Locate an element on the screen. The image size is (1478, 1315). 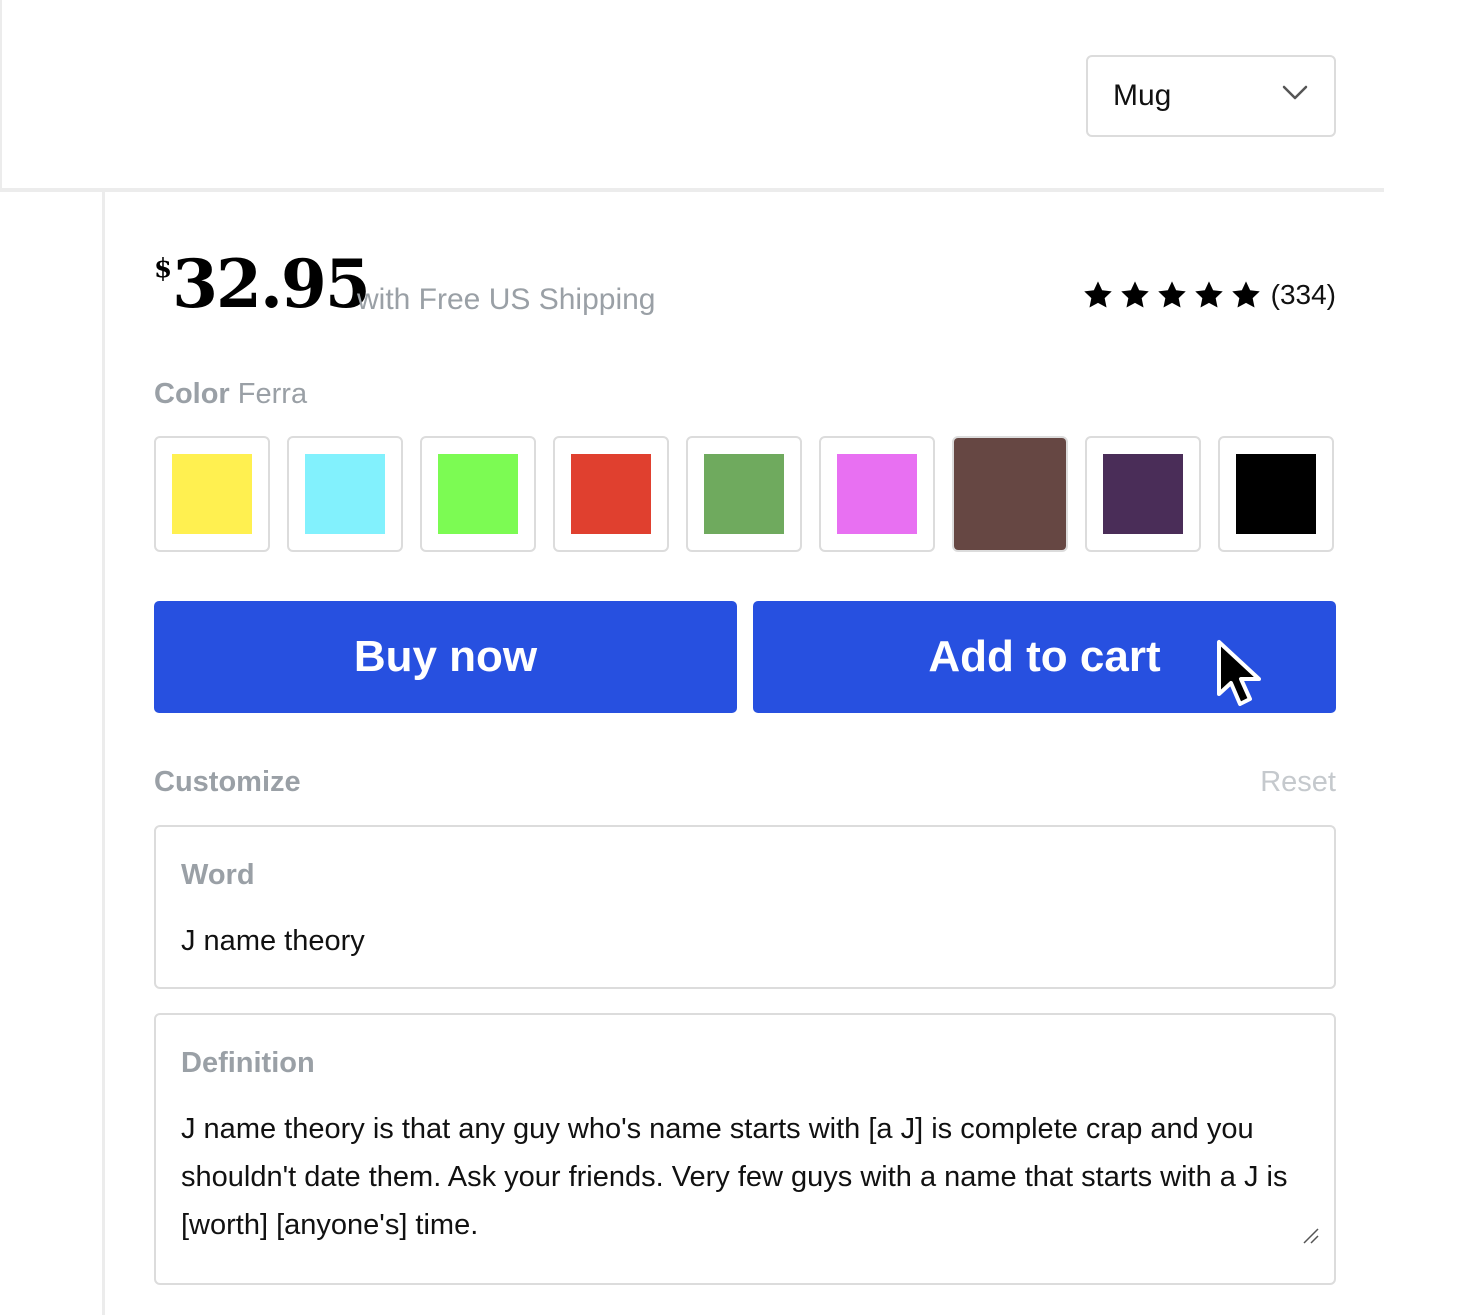
color-label-title: Color is located at coordinates (192, 394).